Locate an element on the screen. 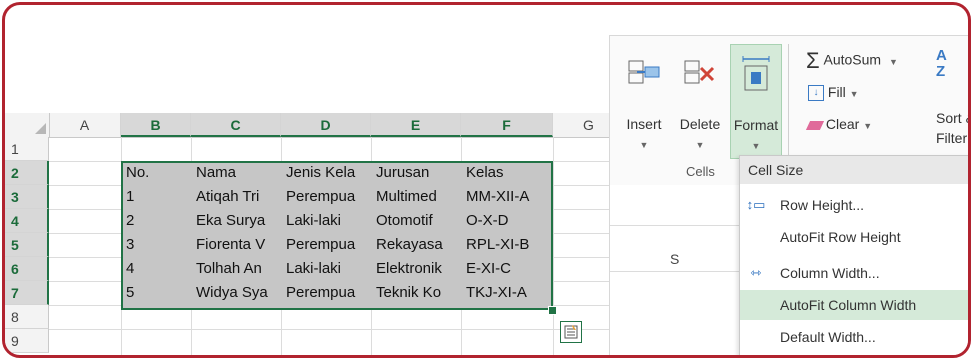 This screenshot has height=358, width=971. autofit-column-width-item: AutoFit Column Width is located at coordinates (854, 305).